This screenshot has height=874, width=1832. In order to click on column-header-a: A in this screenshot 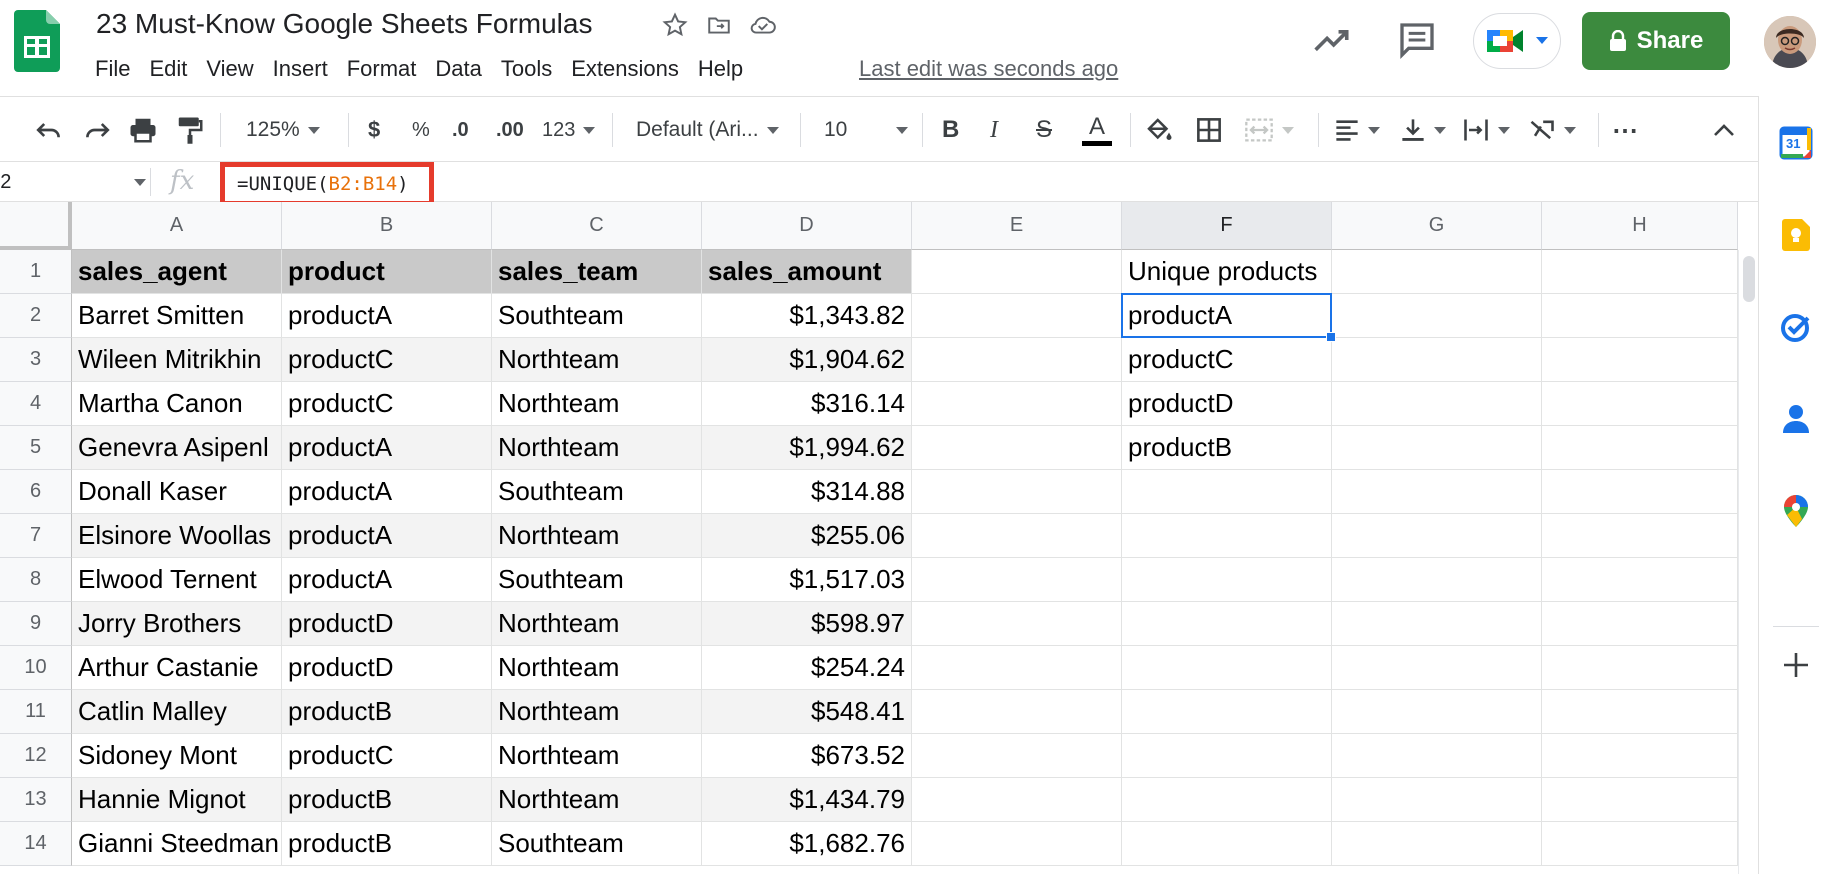, I will do `click(177, 226)`.